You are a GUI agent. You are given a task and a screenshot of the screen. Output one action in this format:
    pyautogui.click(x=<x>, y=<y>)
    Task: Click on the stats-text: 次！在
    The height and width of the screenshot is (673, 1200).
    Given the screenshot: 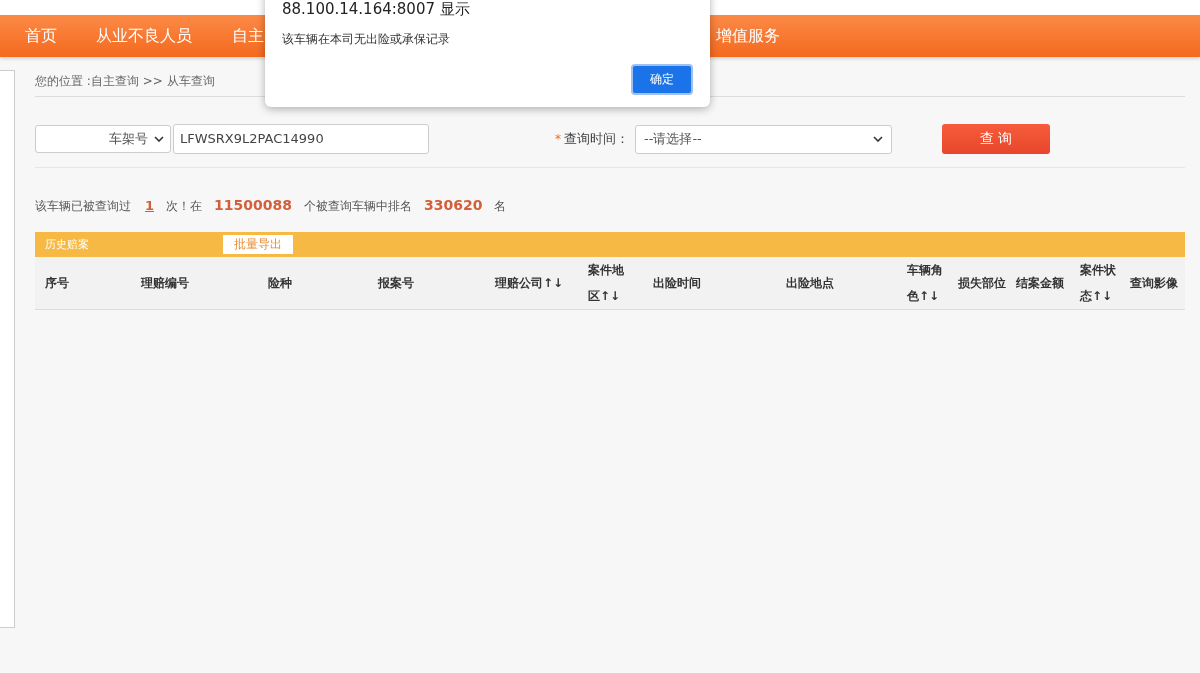 What is the action you would take?
    pyautogui.click(x=184, y=206)
    